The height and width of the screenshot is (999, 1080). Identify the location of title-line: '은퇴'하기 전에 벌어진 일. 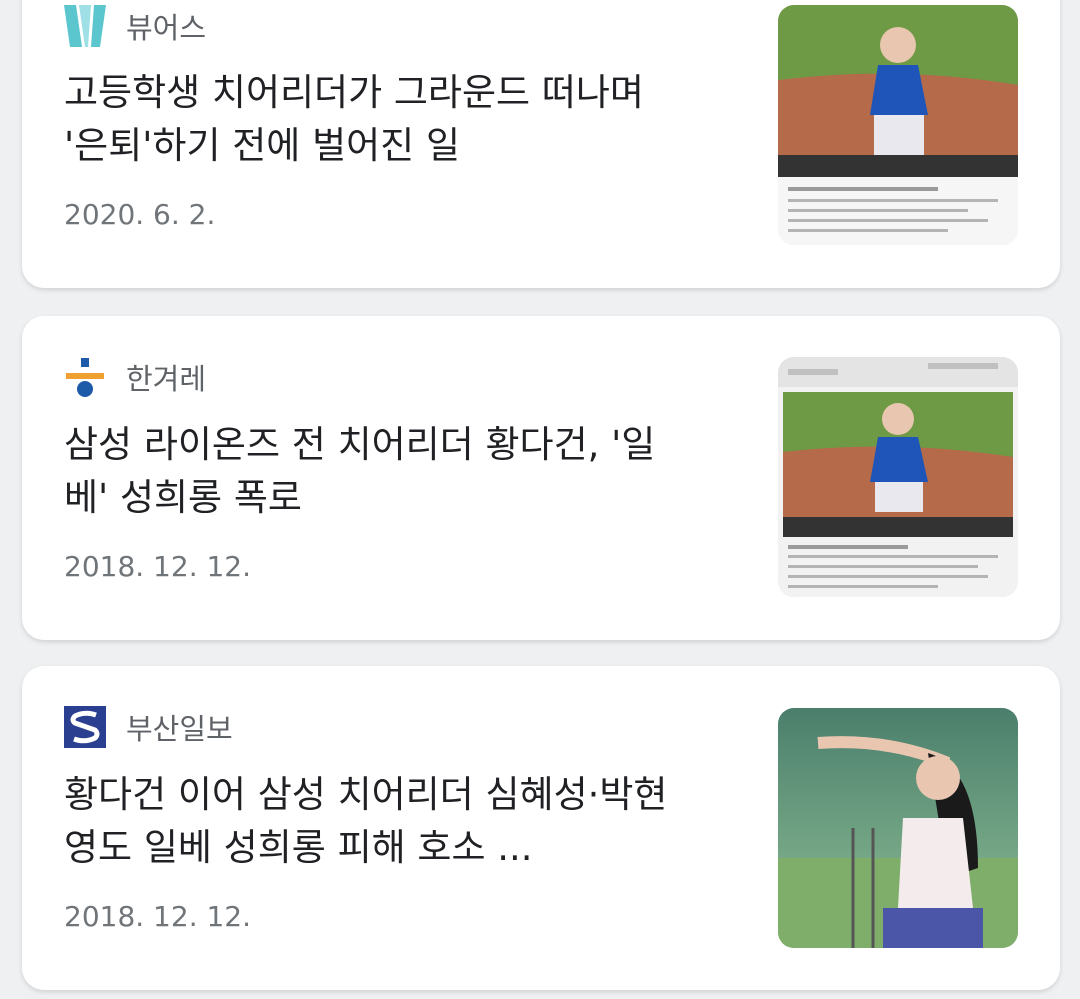
(262, 145).